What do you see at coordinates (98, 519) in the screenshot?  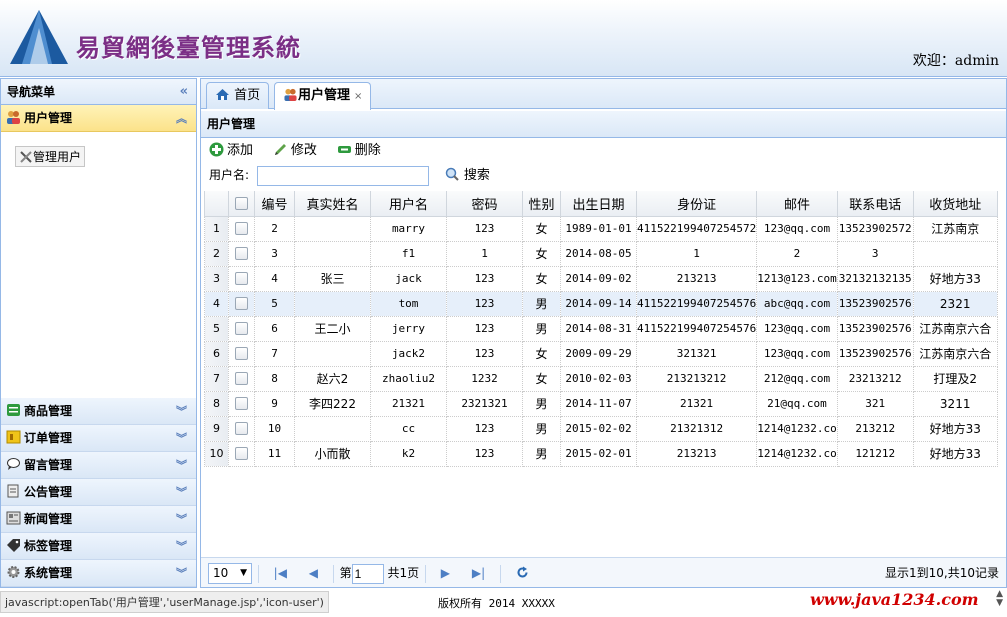 I see `nav-section-news: 新闻管理 ︾` at bounding box center [98, 519].